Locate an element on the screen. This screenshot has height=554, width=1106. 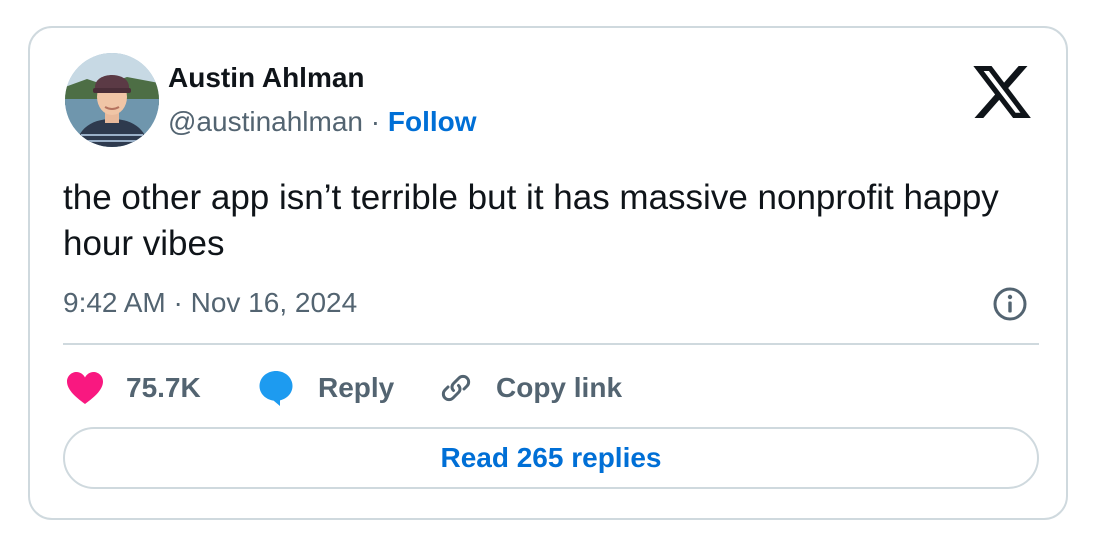
avatar-photo is located at coordinates (112, 100).